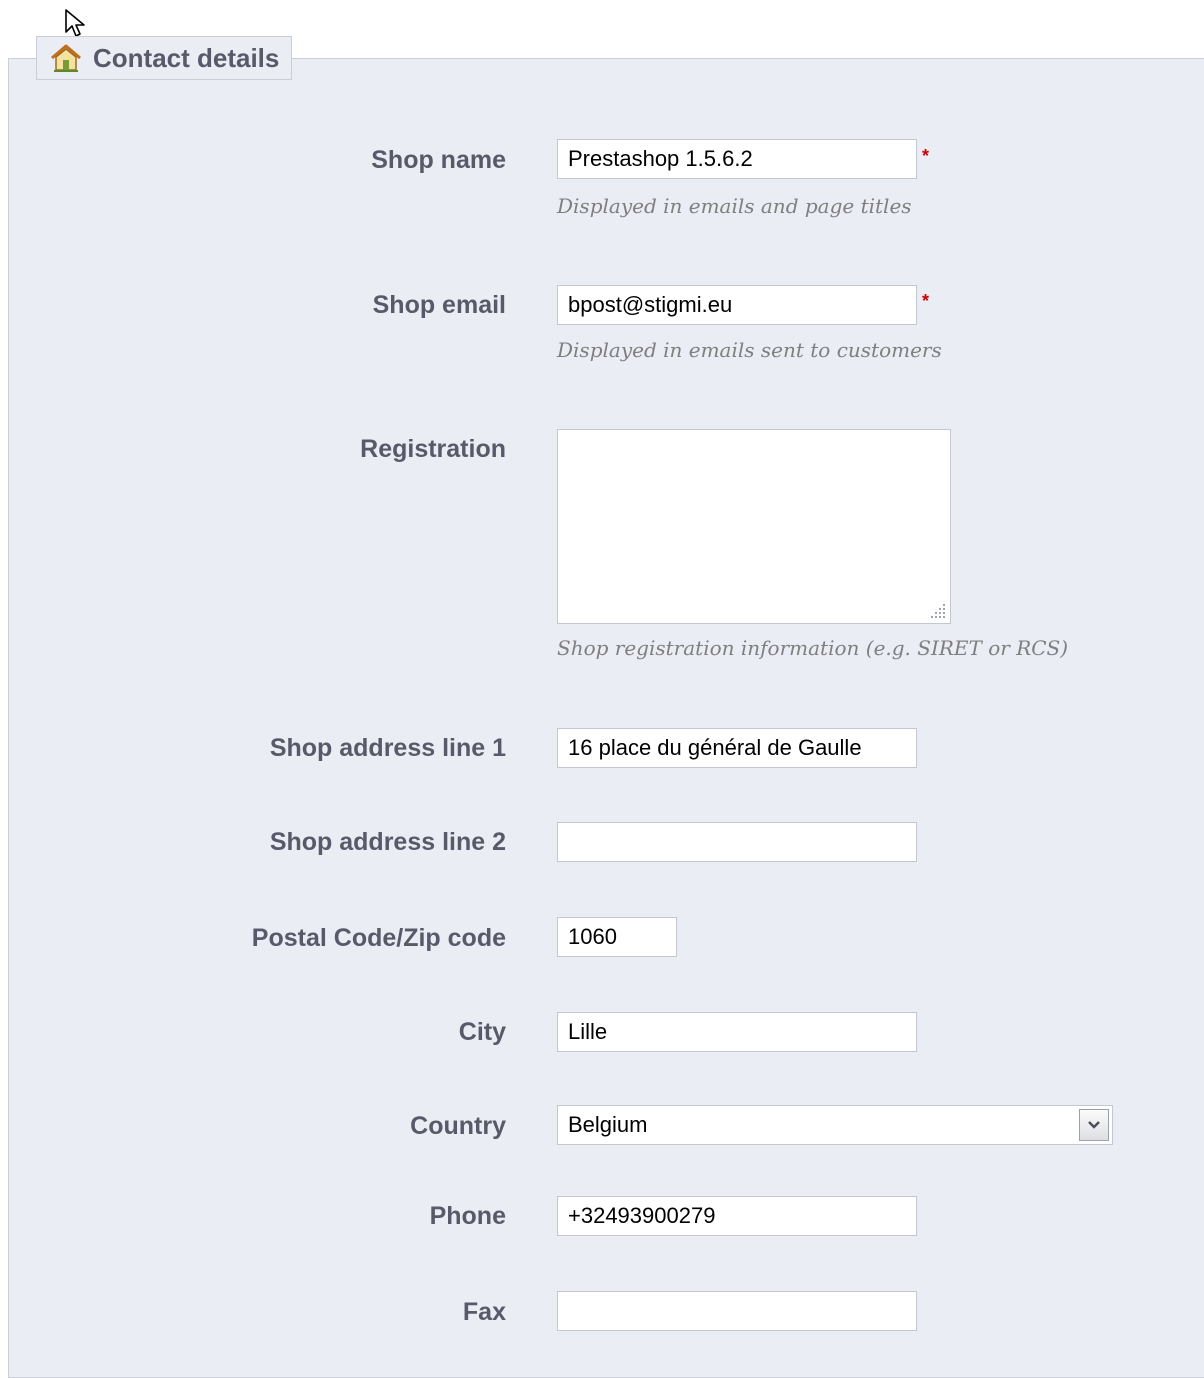 The width and height of the screenshot is (1204, 1378). What do you see at coordinates (926, 301) in the screenshot?
I see `shop-email-required-mark: *` at bounding box center [926, 301].